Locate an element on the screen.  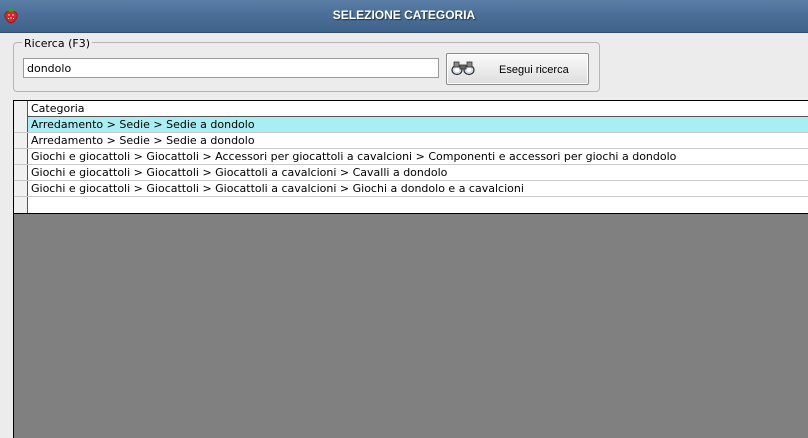
column-header-label: Categoria is located at coordinates (58, 108).